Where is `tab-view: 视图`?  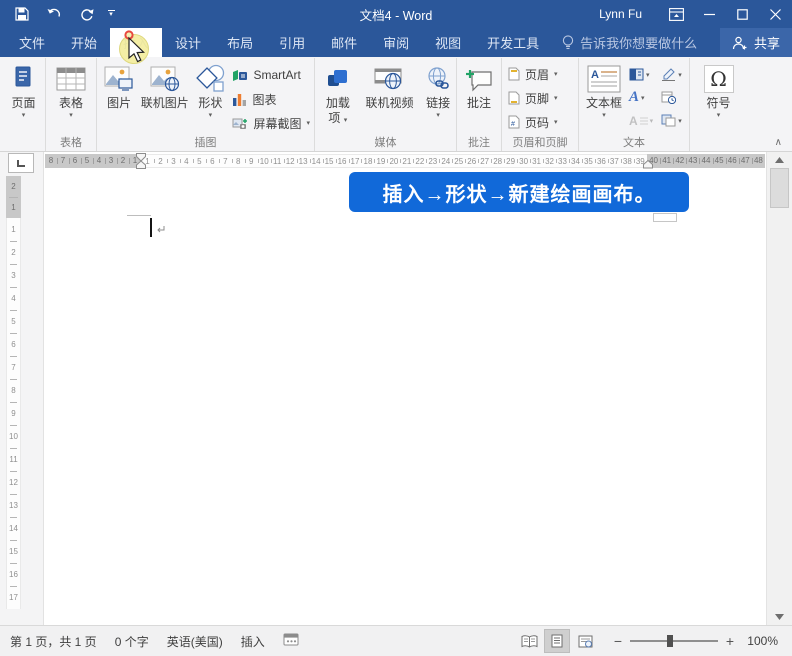
tab-view: 视图 is located at coordinates (448, 42).